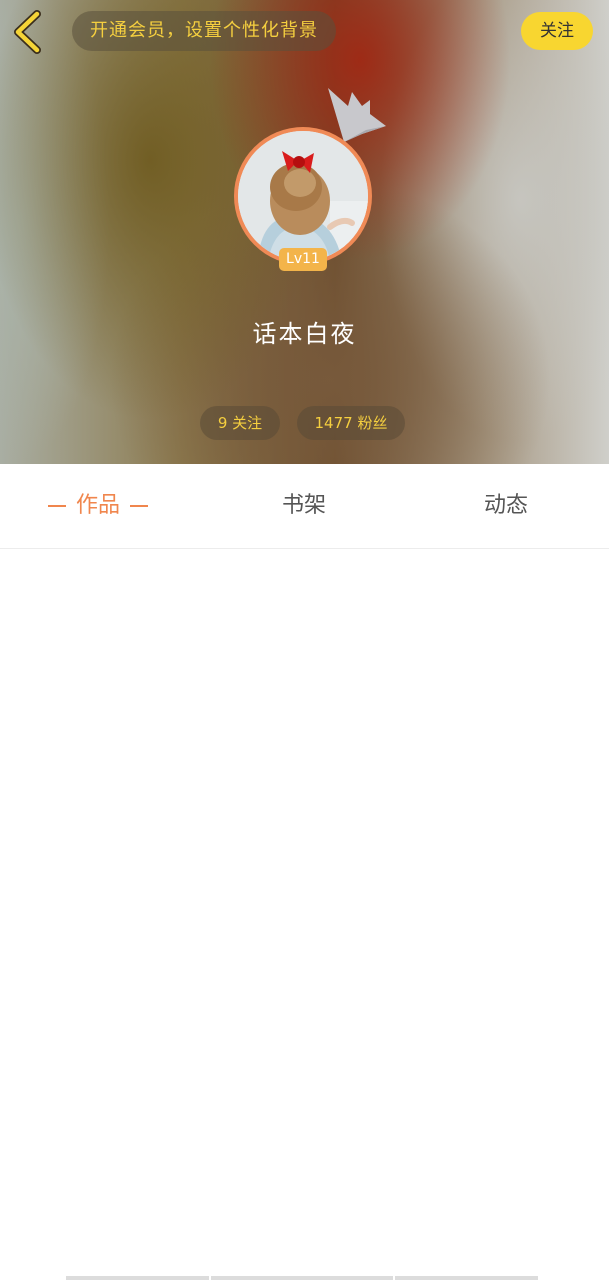  I want to click on tab-works: 作品, so click(98, 506).